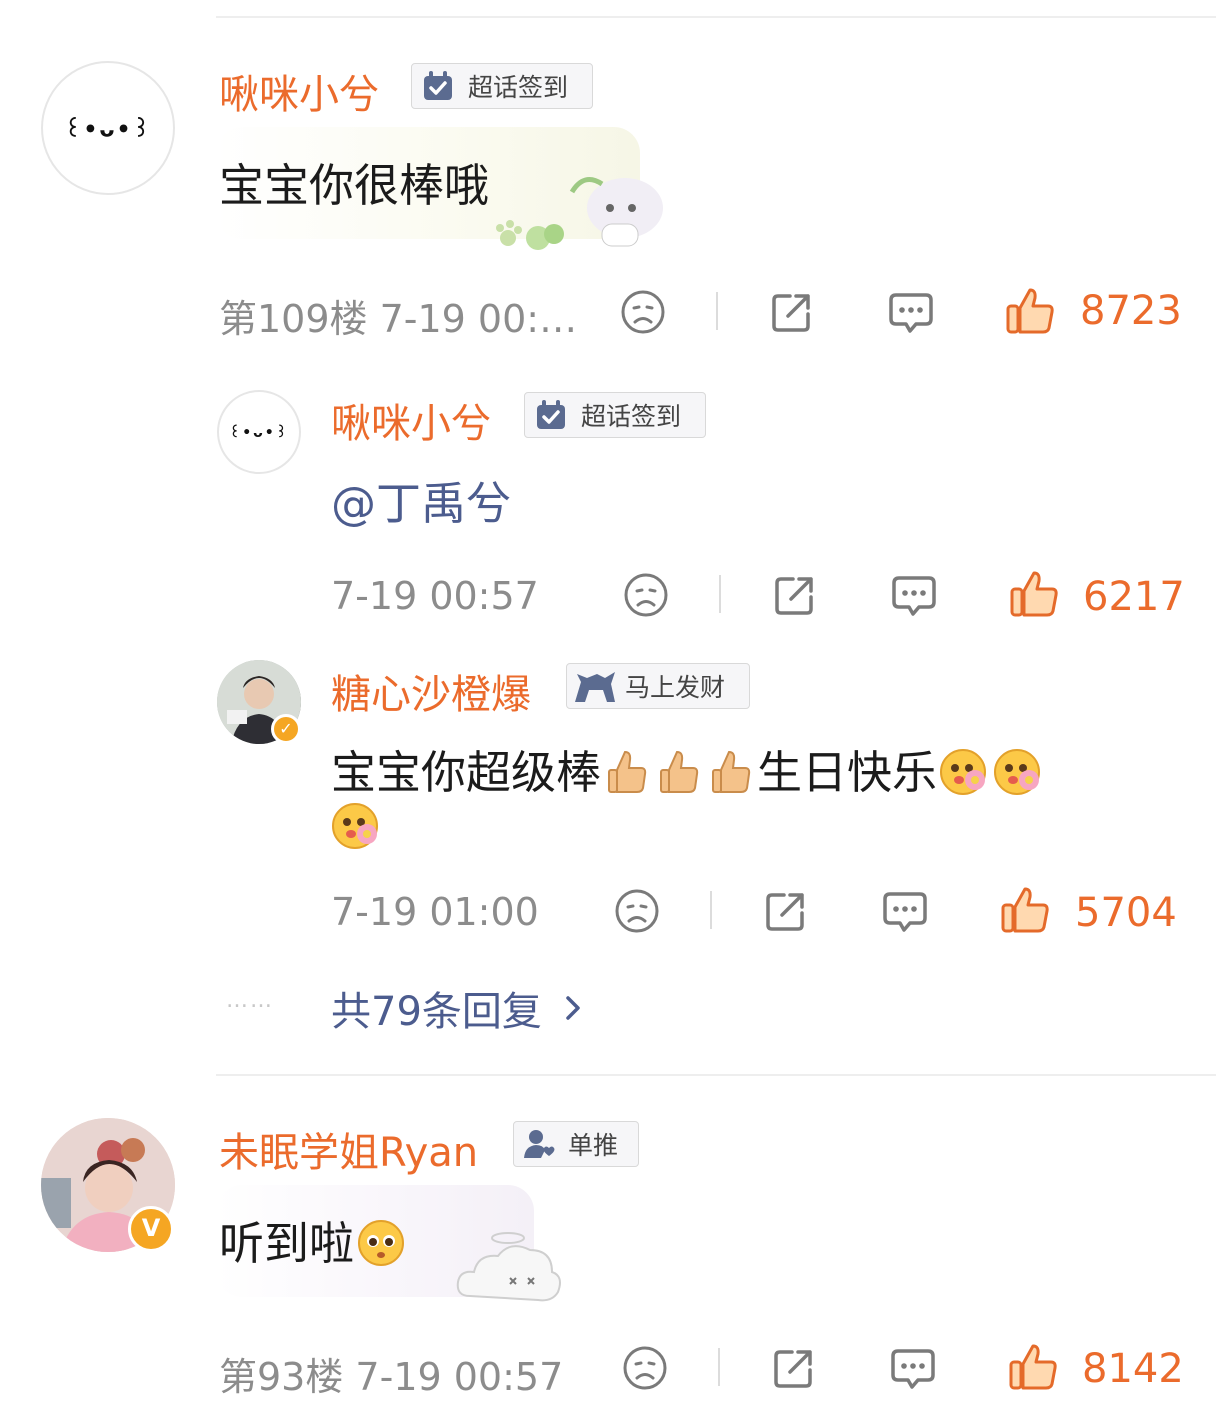  I want to click on more-replies-label: 共79条回复, so click(436, 1012).